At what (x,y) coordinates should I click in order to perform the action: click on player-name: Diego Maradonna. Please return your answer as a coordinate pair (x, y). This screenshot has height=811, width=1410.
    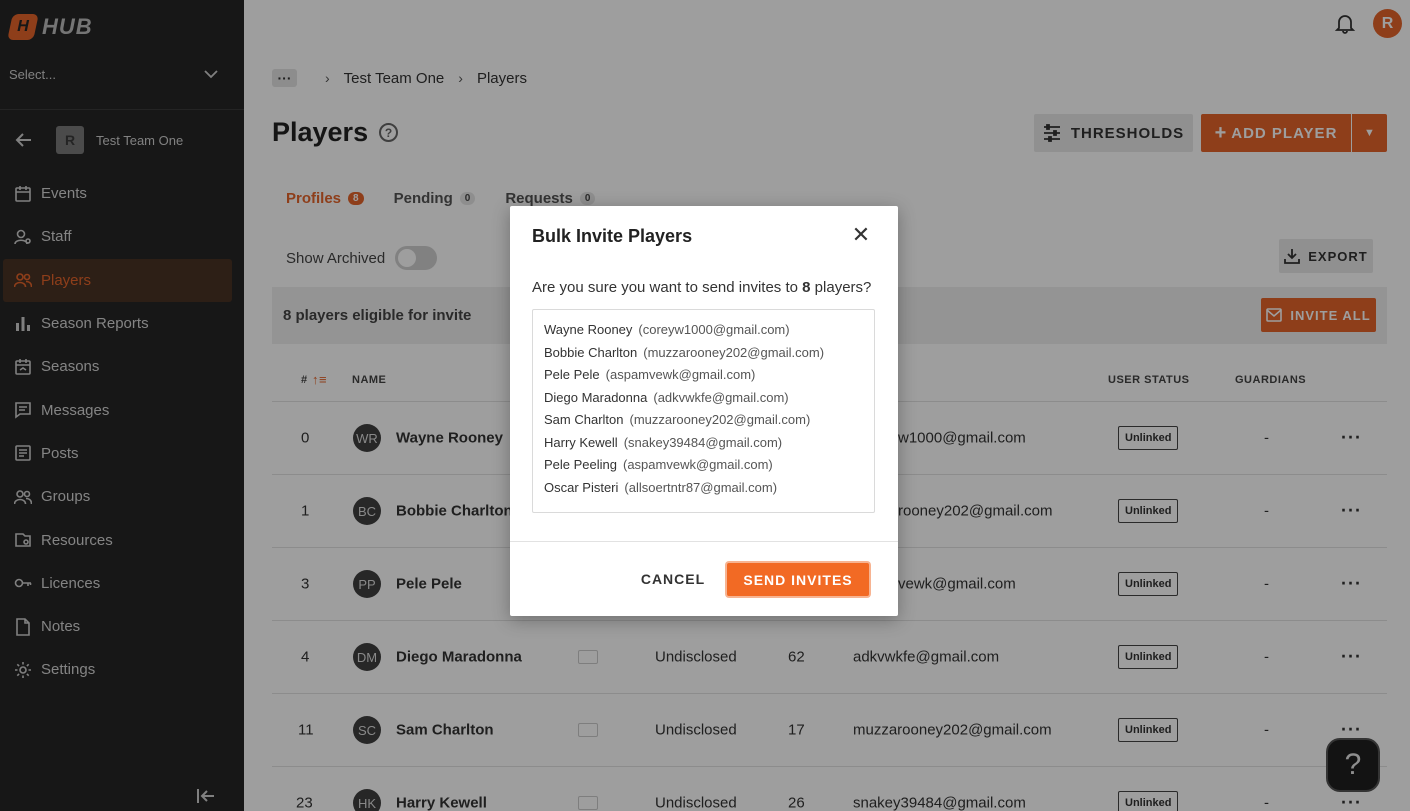
    Looking at the image, I should click on (596, 397).